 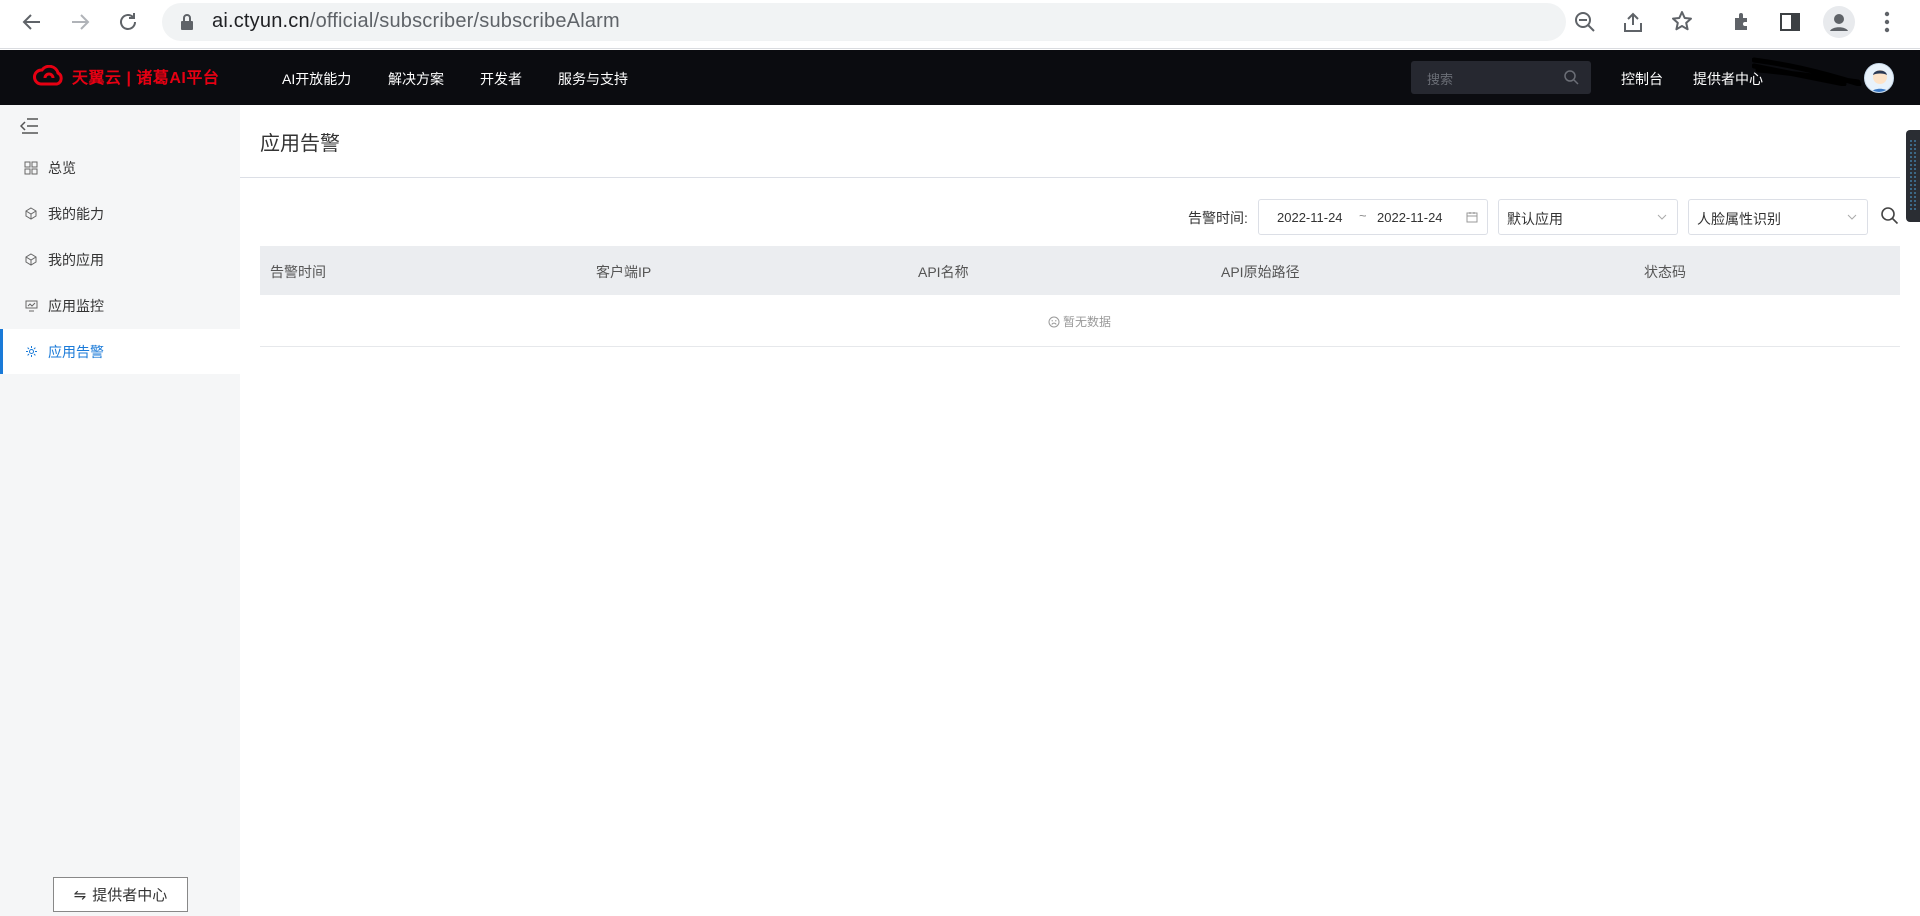 What do you see at coordinates (1665, 272) in the screenshot?
I see `column-header-status-code: 状态码` at bounding box center [1665, 272].